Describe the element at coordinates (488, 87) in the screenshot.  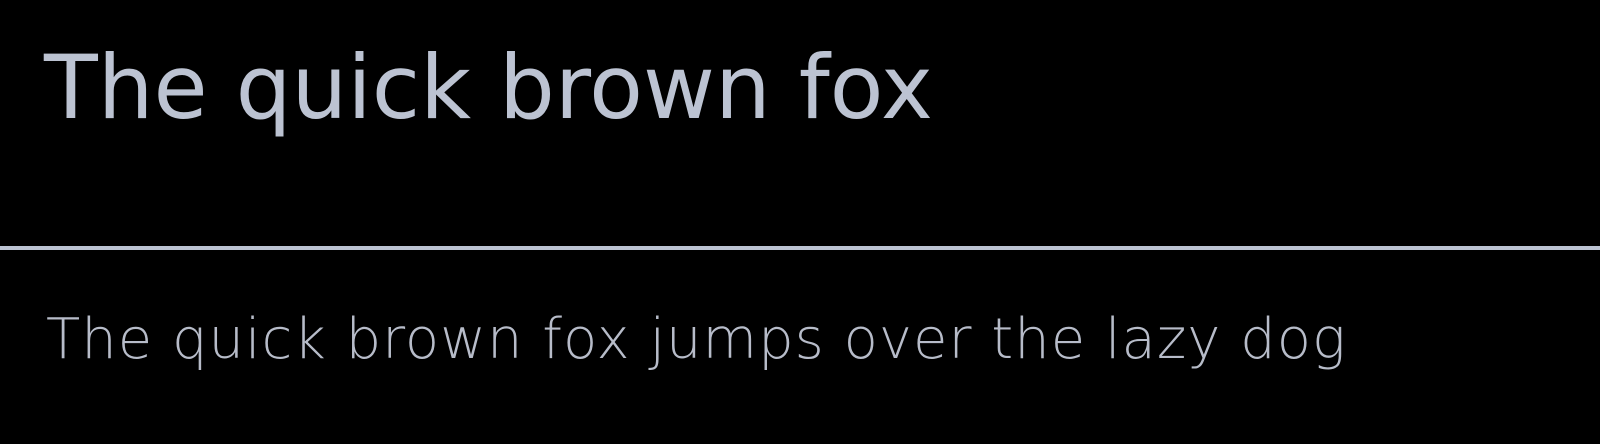
I see `specimen-heading: The quick brown fox` at that location.